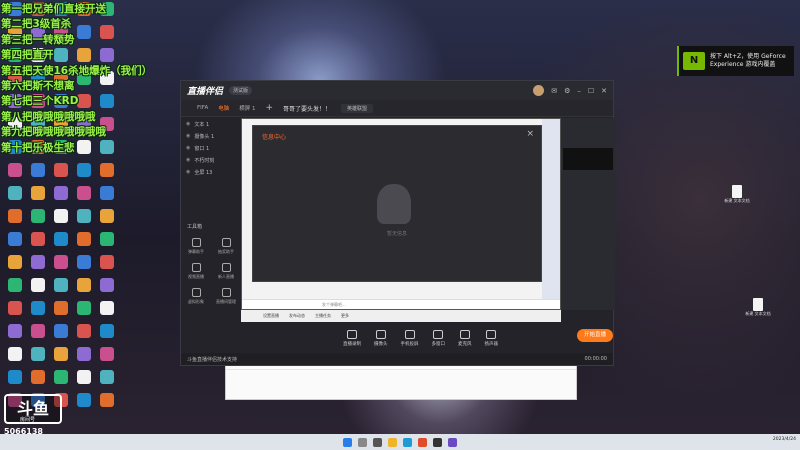 The image size is (800, 450). I want to click on tool-danmaku: 弹幕助手, so click(196, 246).